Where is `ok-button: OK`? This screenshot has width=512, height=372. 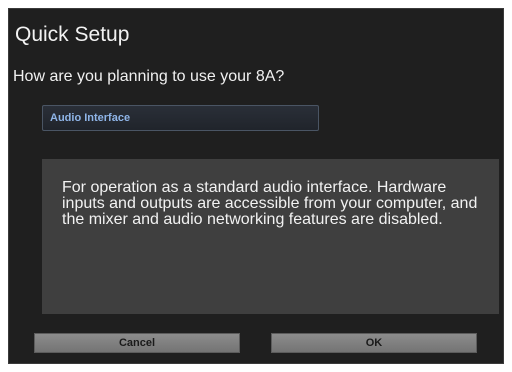 ok-button: OK is located at coordinates (374, 343).